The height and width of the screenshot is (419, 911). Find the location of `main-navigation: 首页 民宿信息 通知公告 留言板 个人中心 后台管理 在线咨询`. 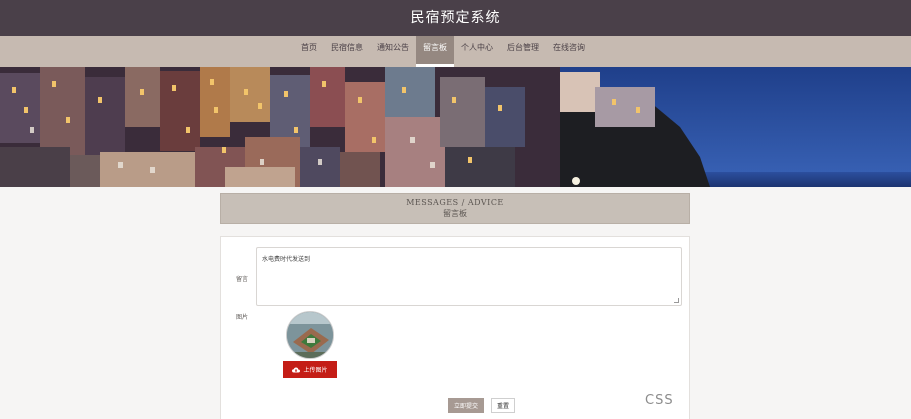

main-navigation: 首页 民宿信息 通知公告 留言板 个人中心 后台管理 在线咨询 is located at coordinates (455, 51).